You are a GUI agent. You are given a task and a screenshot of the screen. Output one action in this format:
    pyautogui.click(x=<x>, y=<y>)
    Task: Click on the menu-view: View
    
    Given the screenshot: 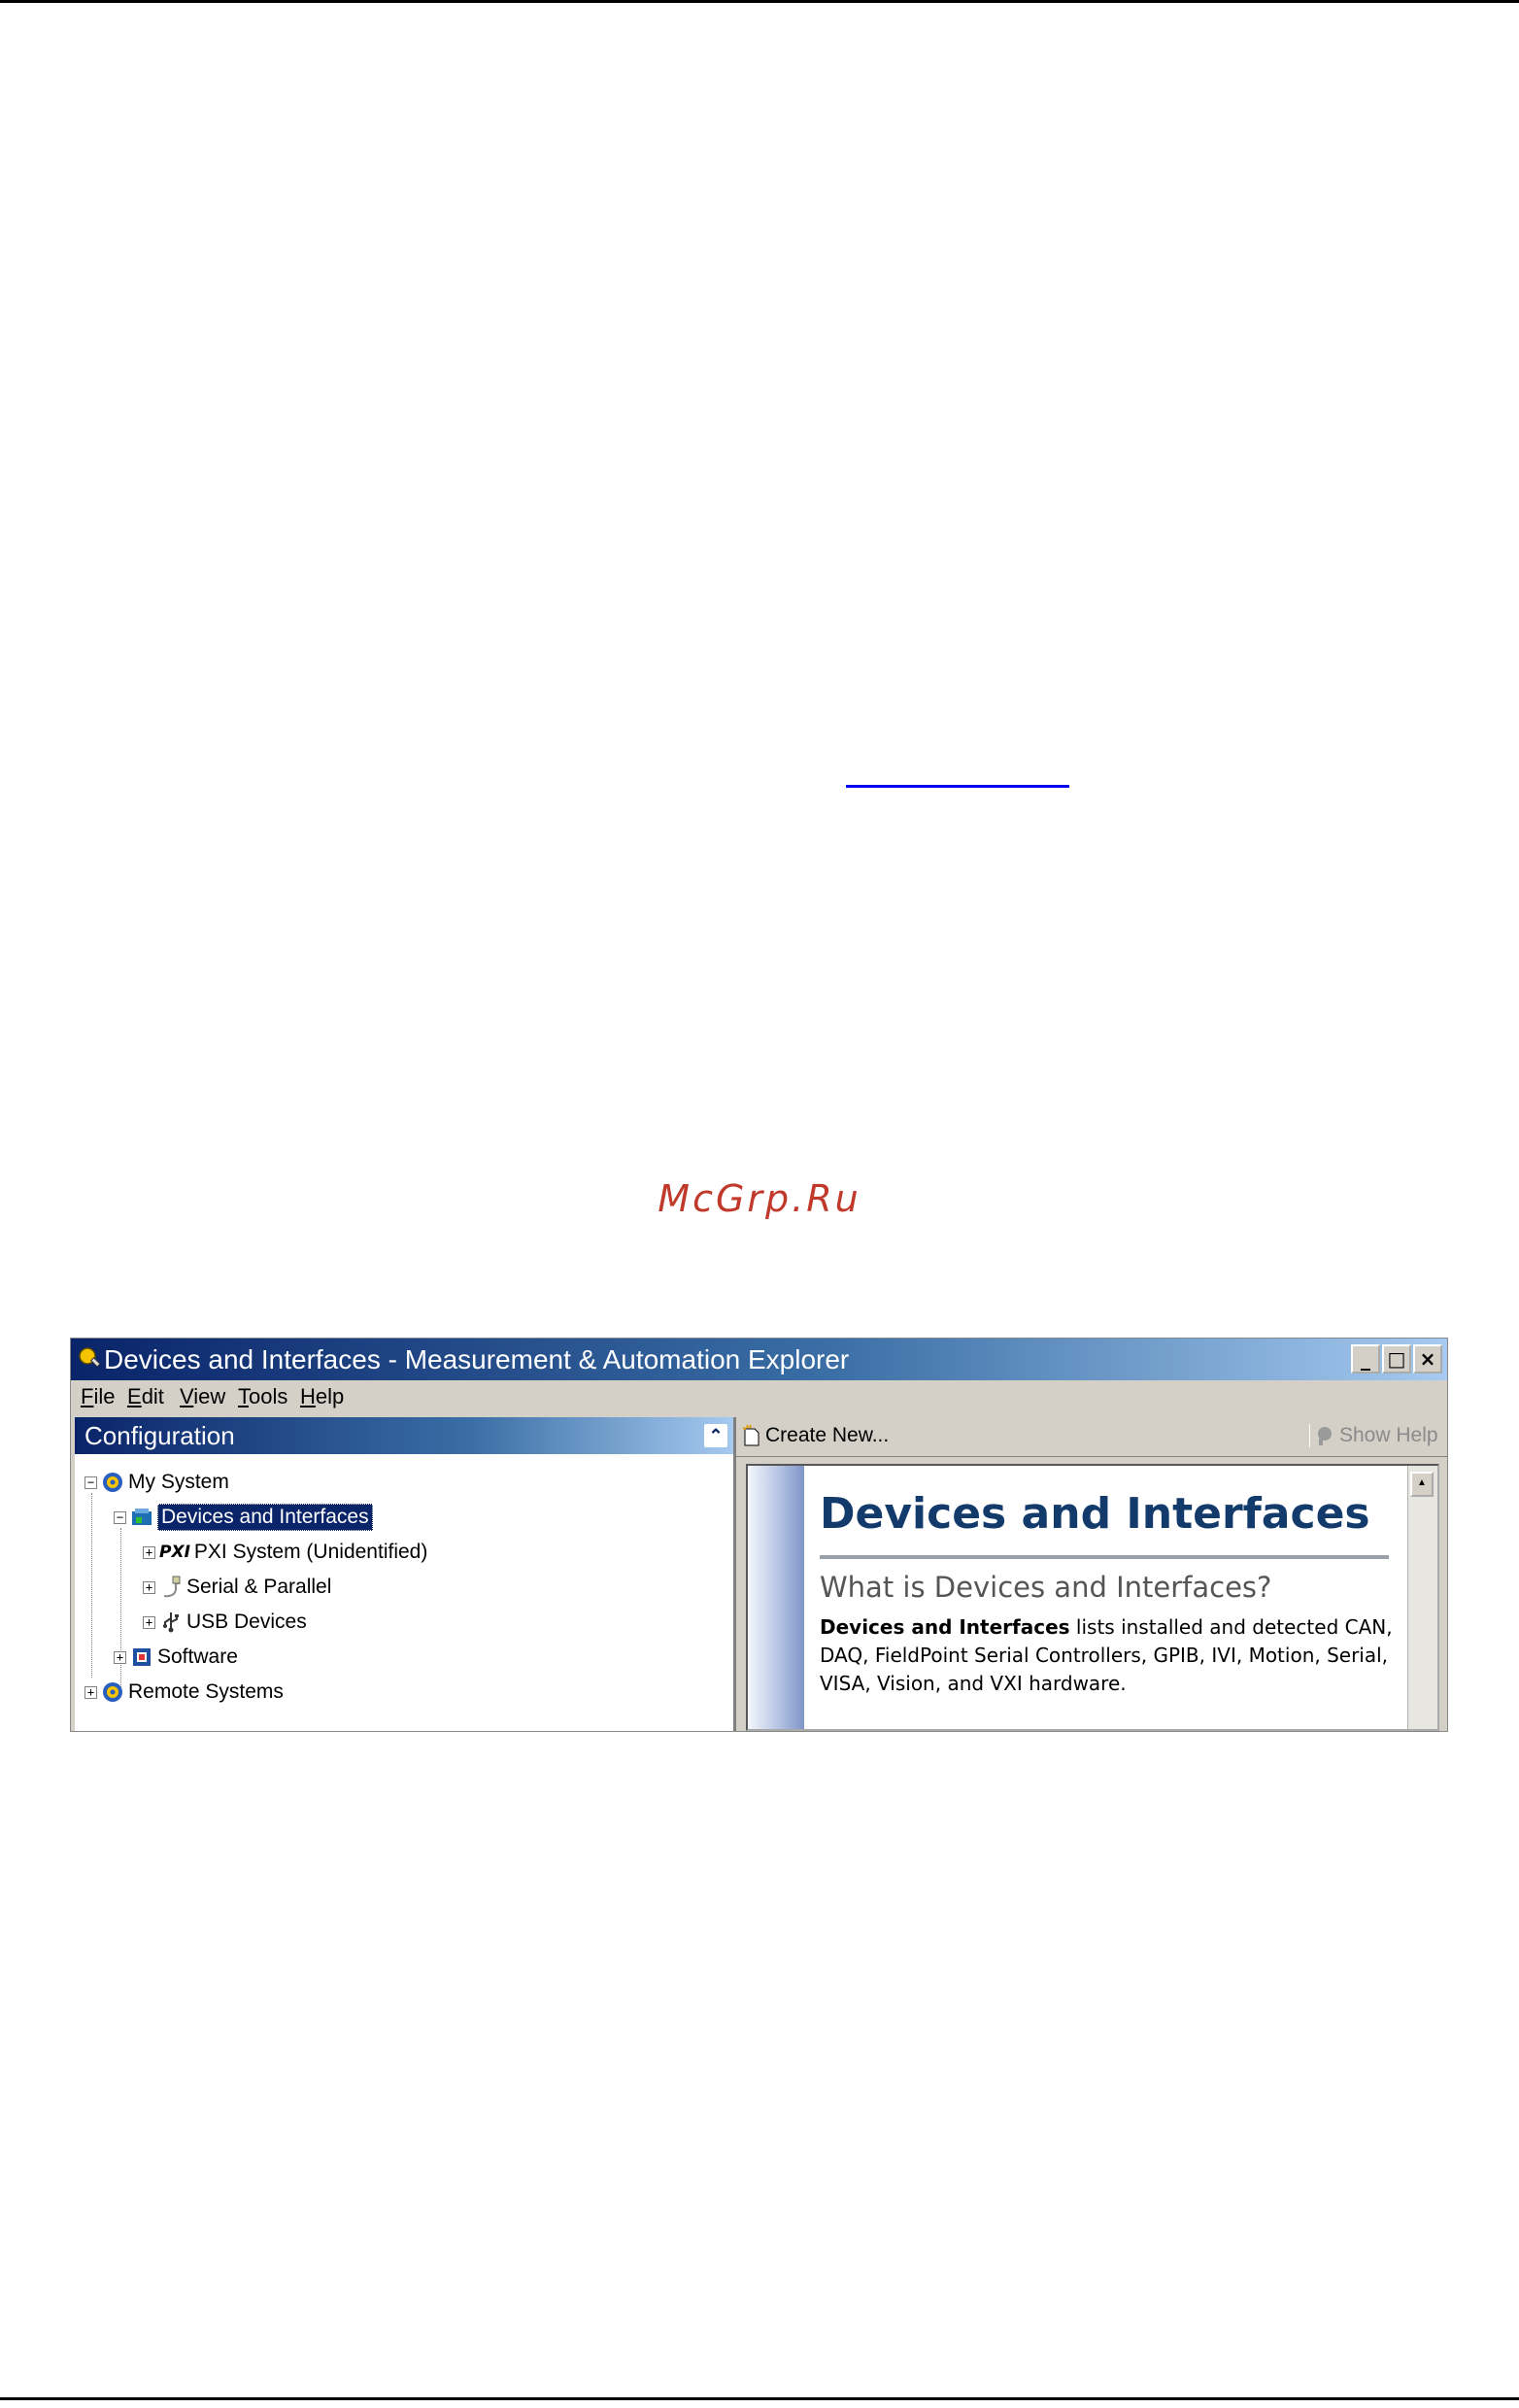 What is the action you would take?
    pyautogui.click(x=202, y=1396)
    